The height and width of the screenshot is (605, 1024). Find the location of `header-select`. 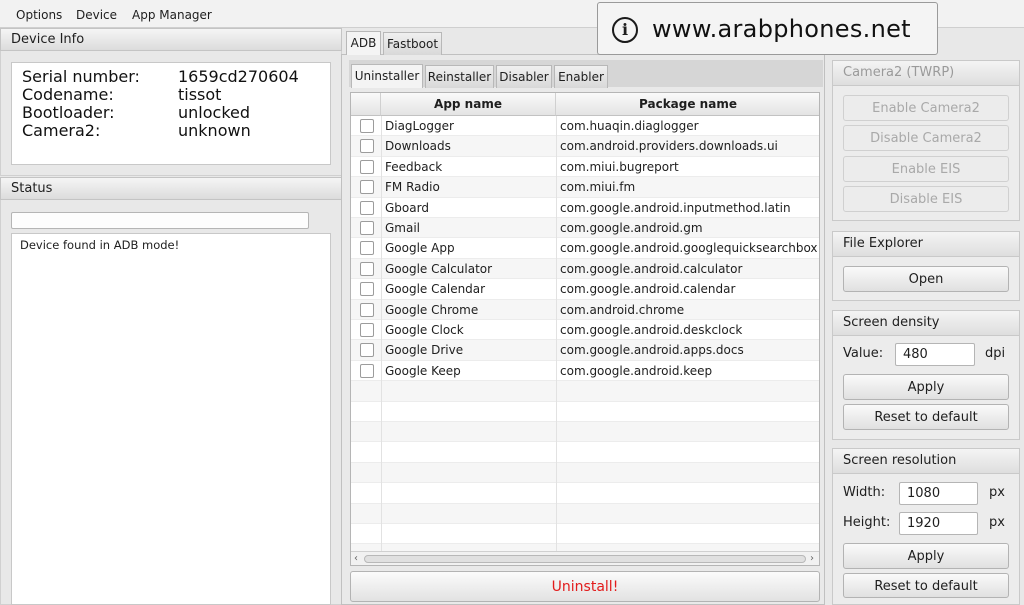

header-select is located at coordinates (366, 104).